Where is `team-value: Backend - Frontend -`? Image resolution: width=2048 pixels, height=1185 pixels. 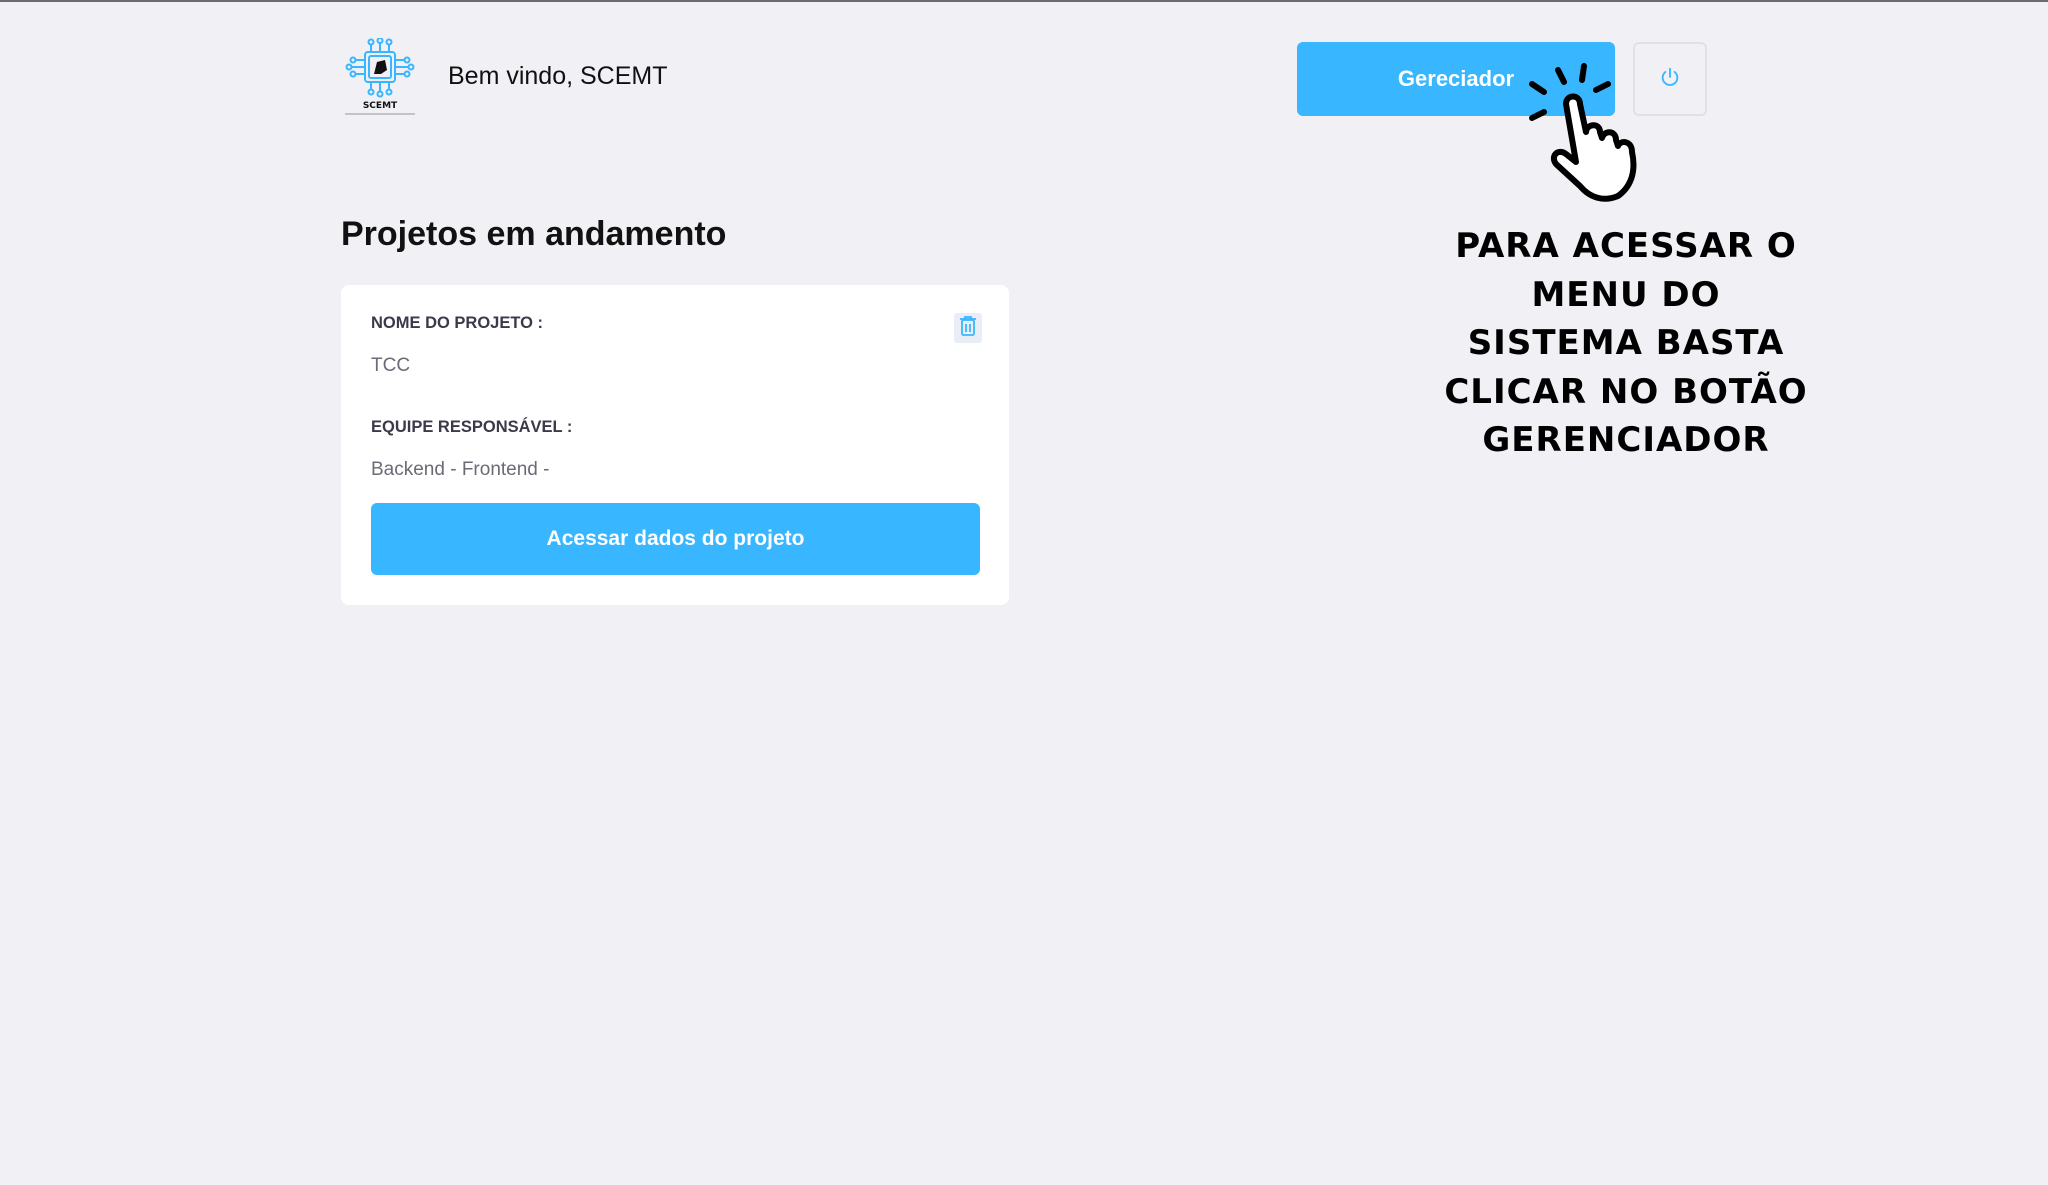
team-value: Backend - Frontend - is located at coordinates (460, 469).